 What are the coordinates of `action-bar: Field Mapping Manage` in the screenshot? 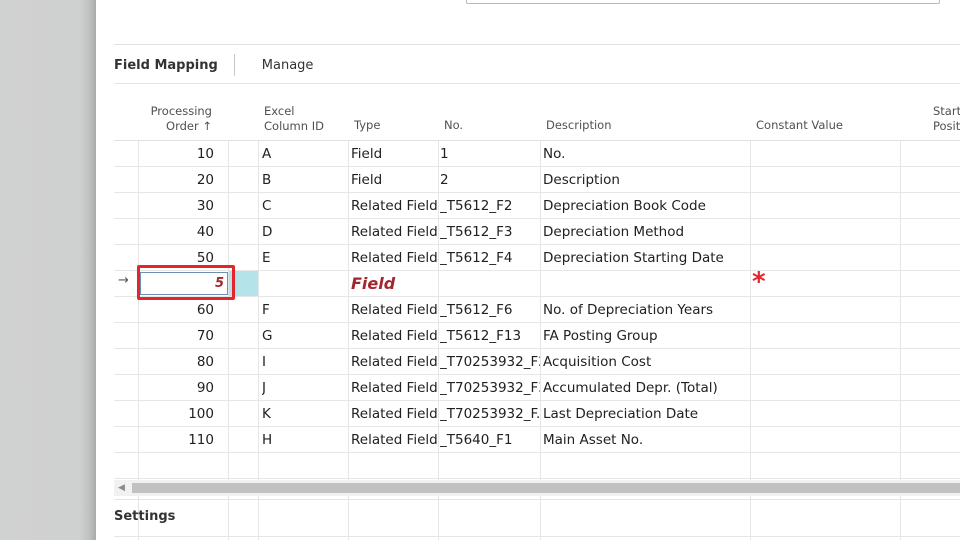 It's located at (213, 65).